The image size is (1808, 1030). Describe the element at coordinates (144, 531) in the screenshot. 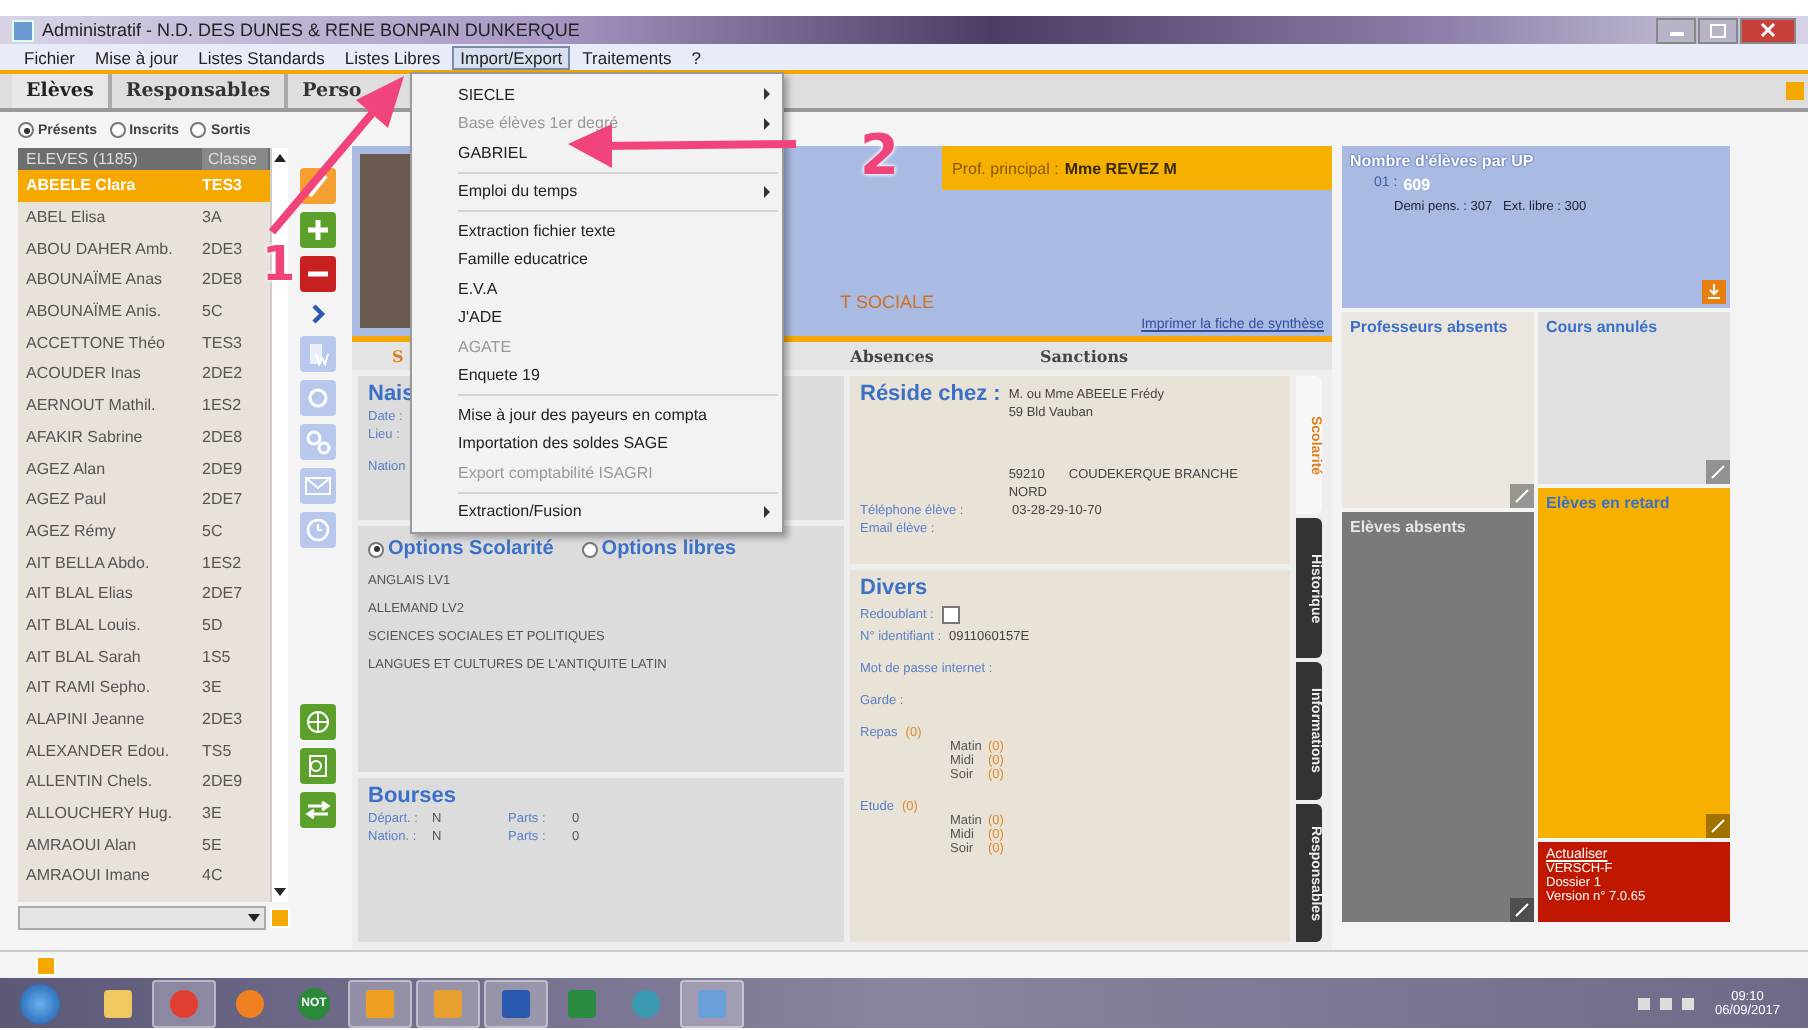

I see `student-row: AGEZ Rémy 5C` at that location.